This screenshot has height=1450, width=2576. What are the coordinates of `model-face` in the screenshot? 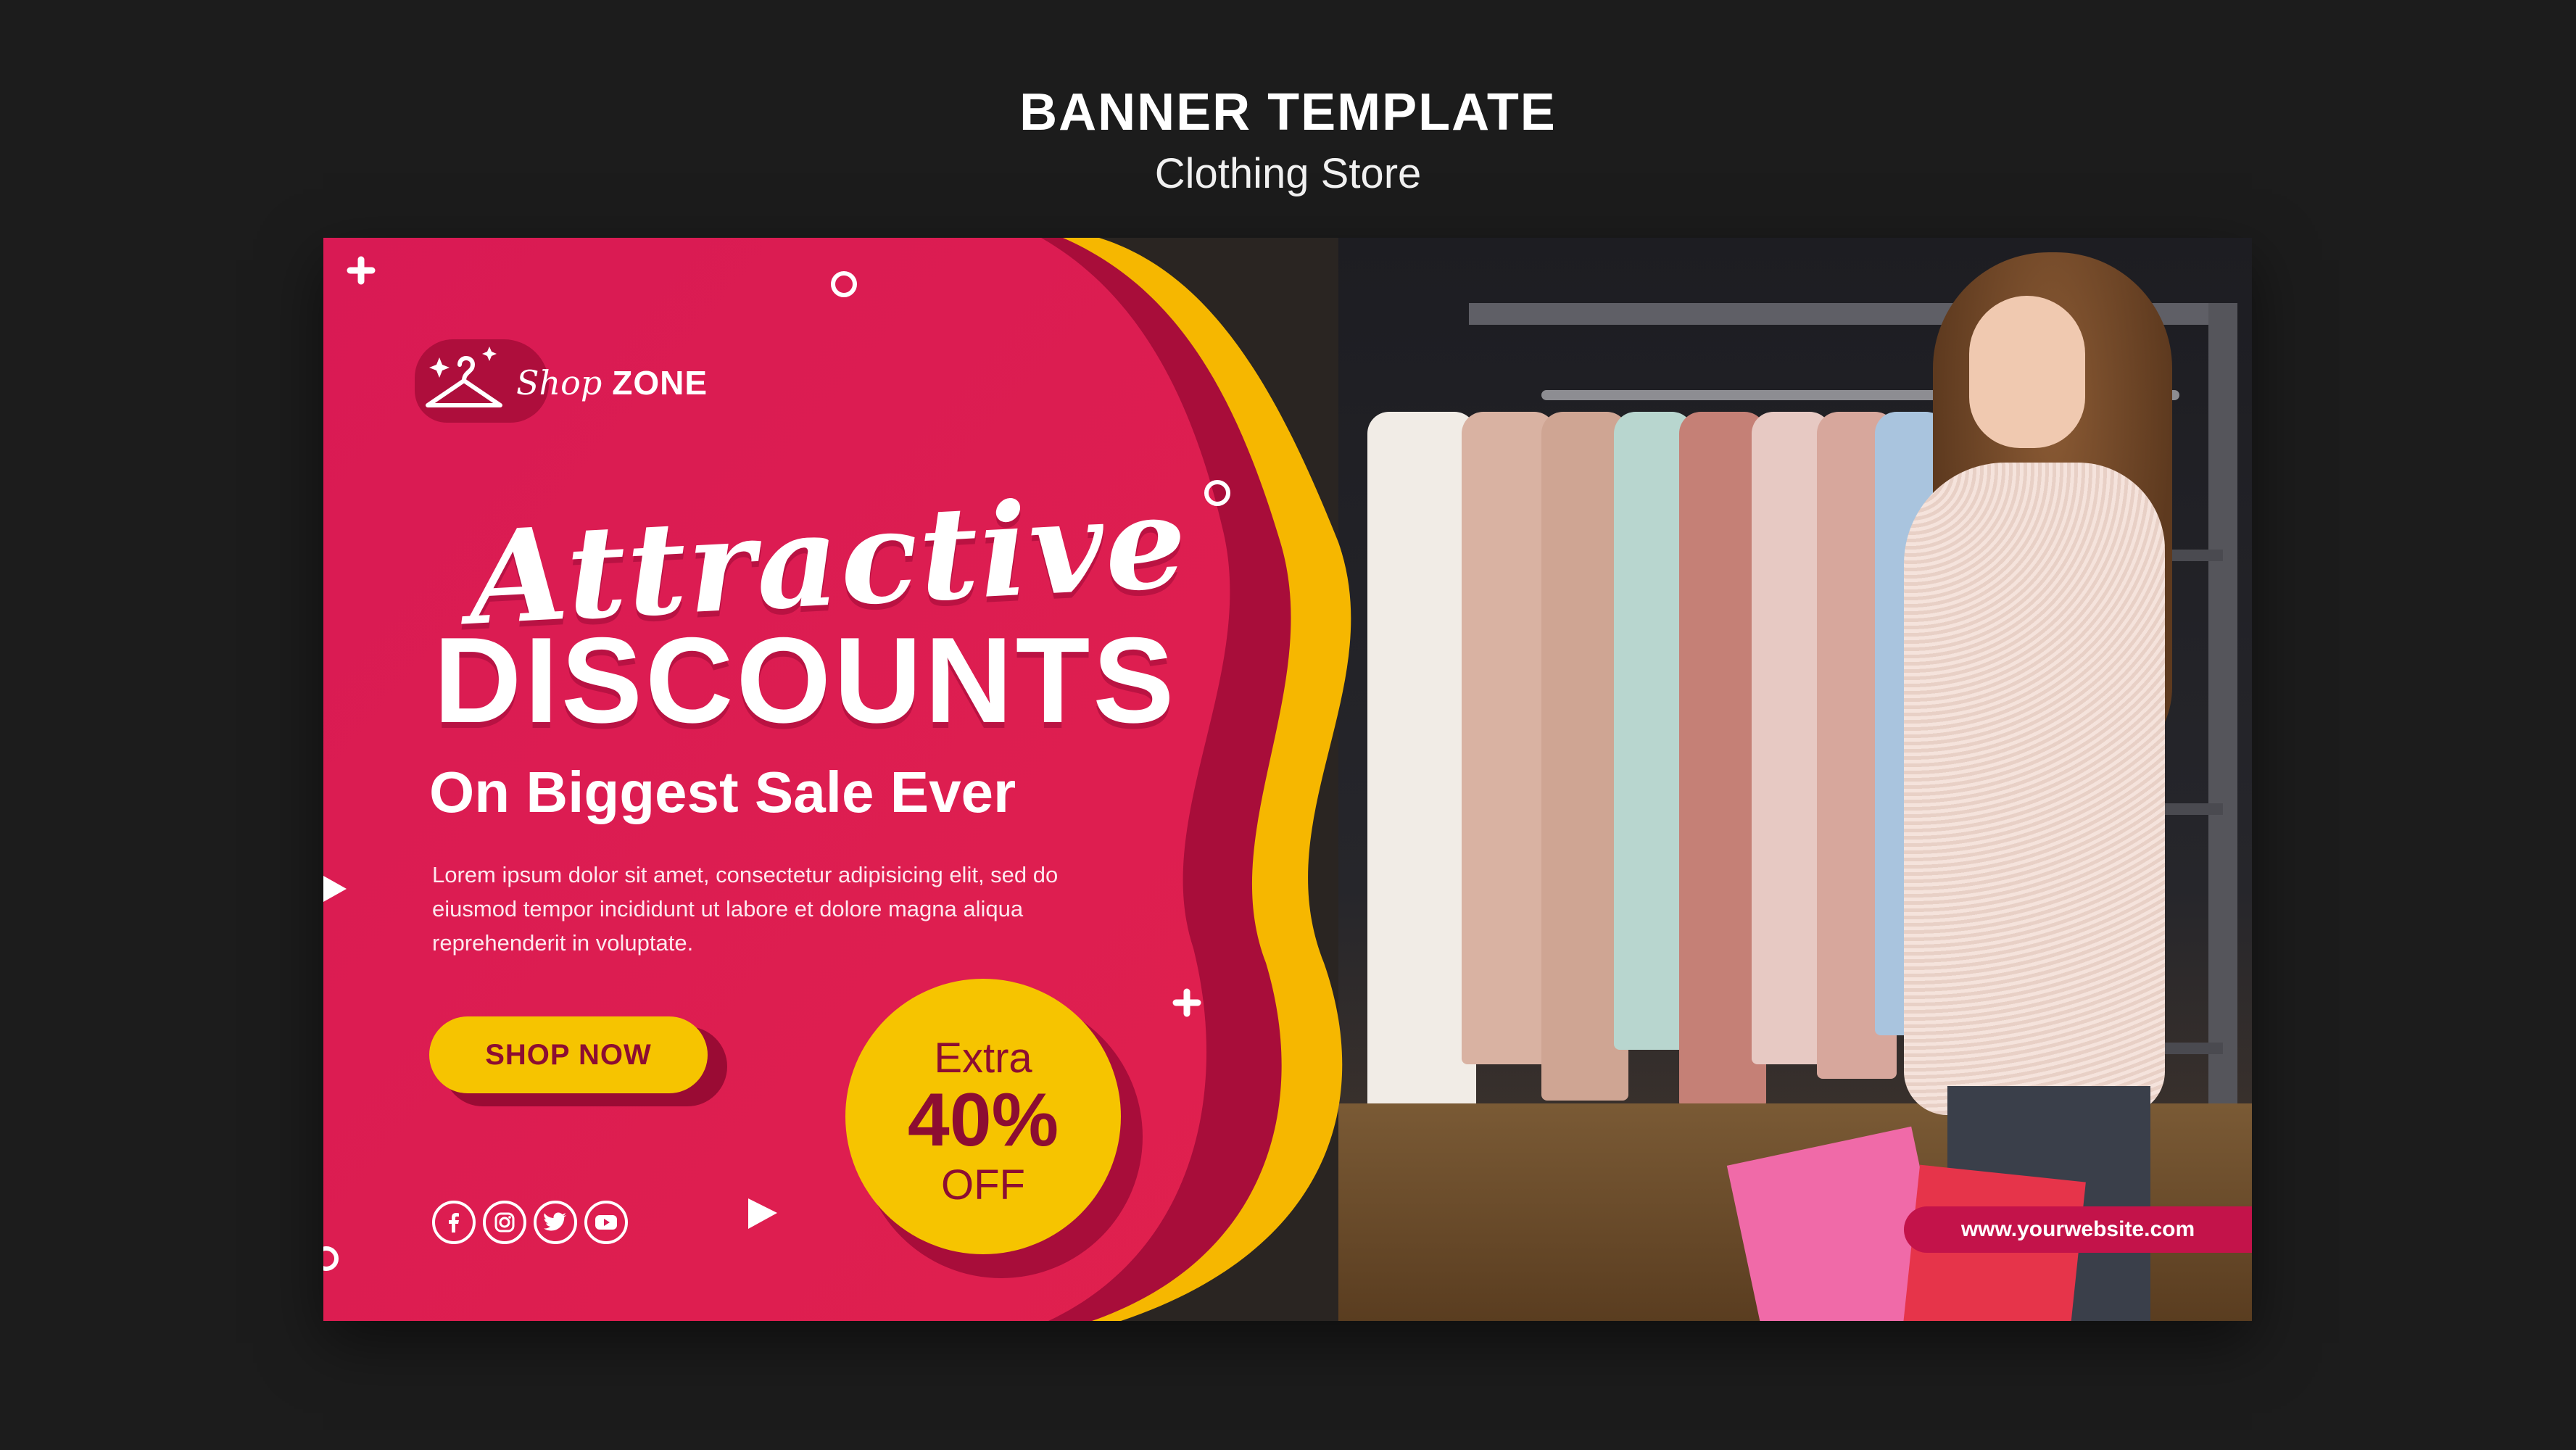 It's located at (2027, 372).